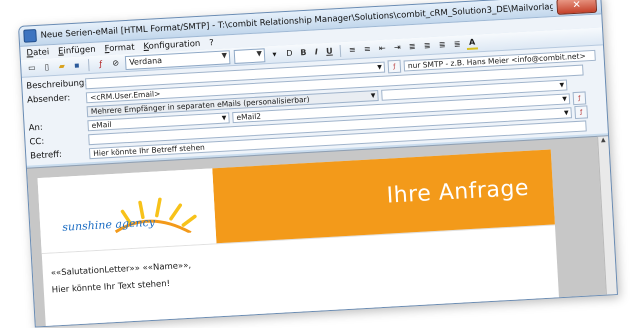  What do you see at coordinates (472, 43) in the screenshot?
I see `font-color-icon: A` at bounding box center [472, 43].